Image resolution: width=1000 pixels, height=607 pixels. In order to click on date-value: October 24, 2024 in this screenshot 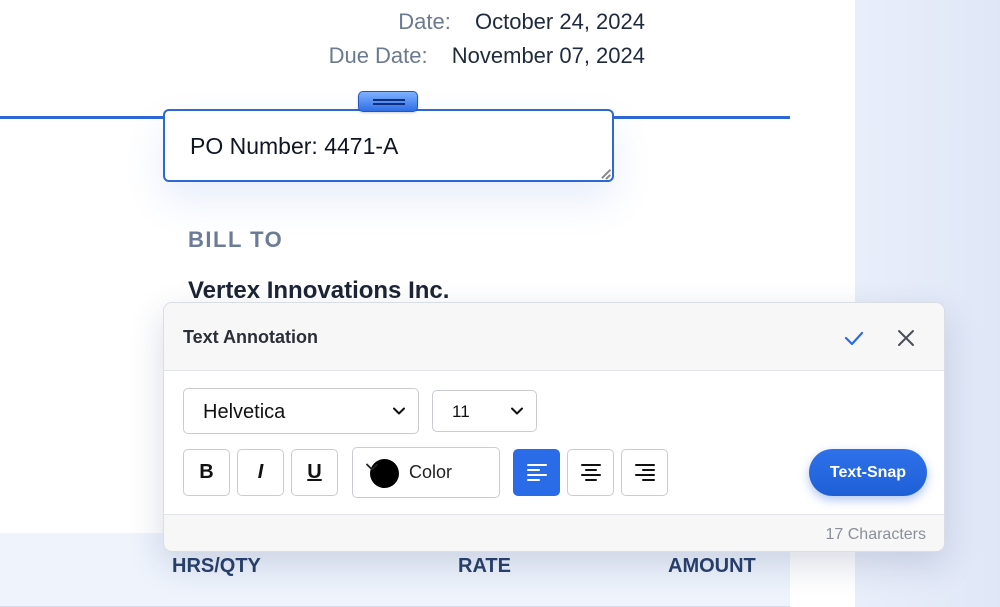, I will do `click(559, 21)`.